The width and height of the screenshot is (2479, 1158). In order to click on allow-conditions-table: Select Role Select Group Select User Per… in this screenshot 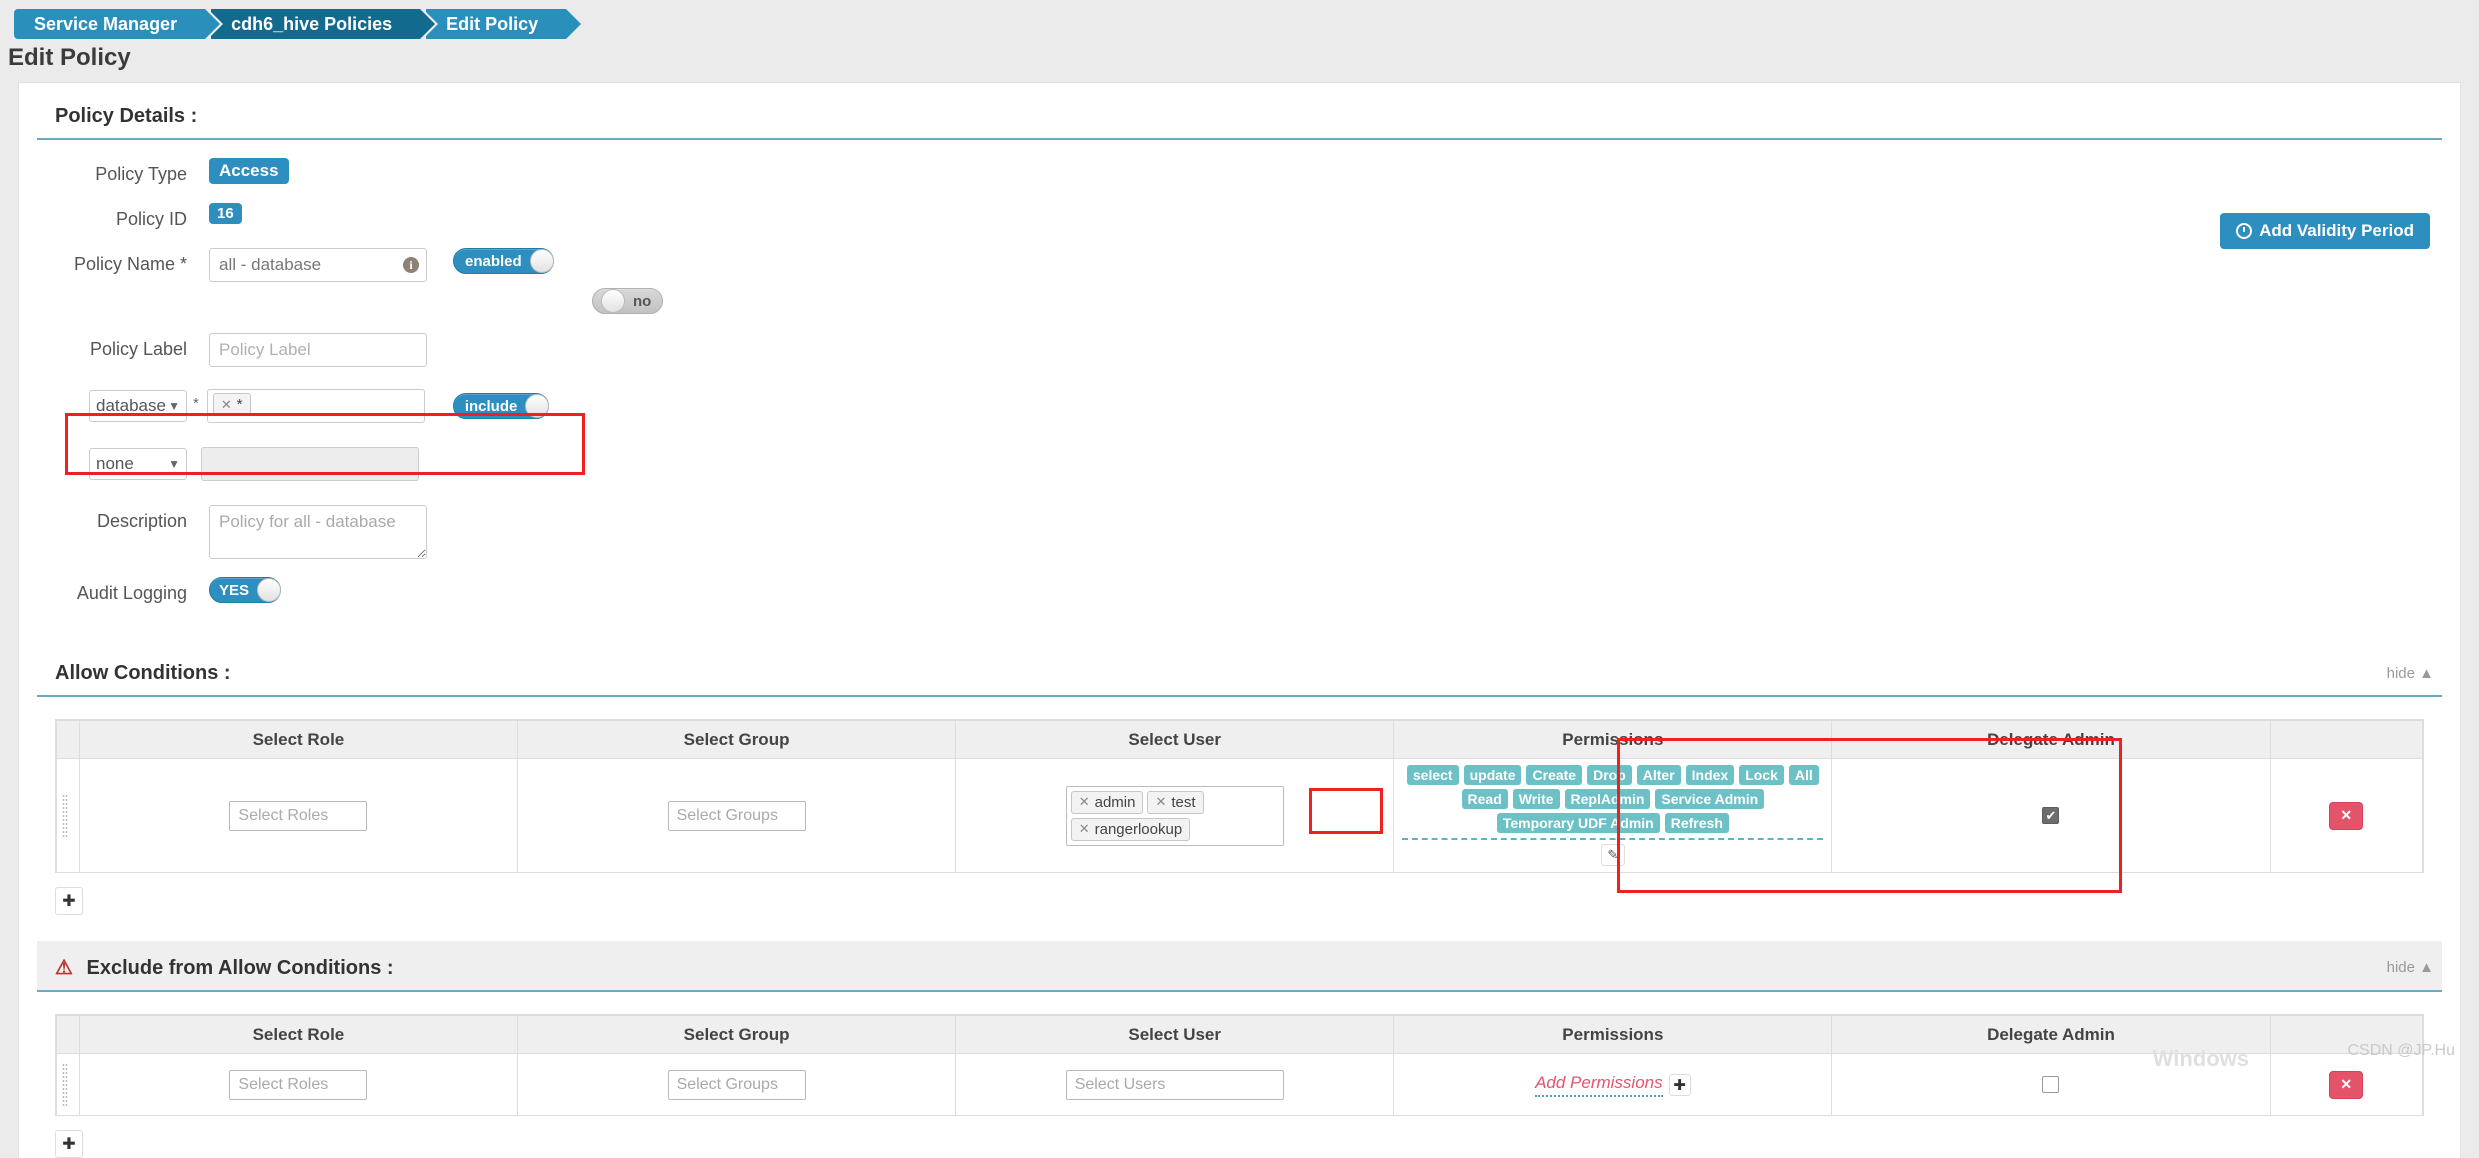, I will do `click(1240, 796)`.